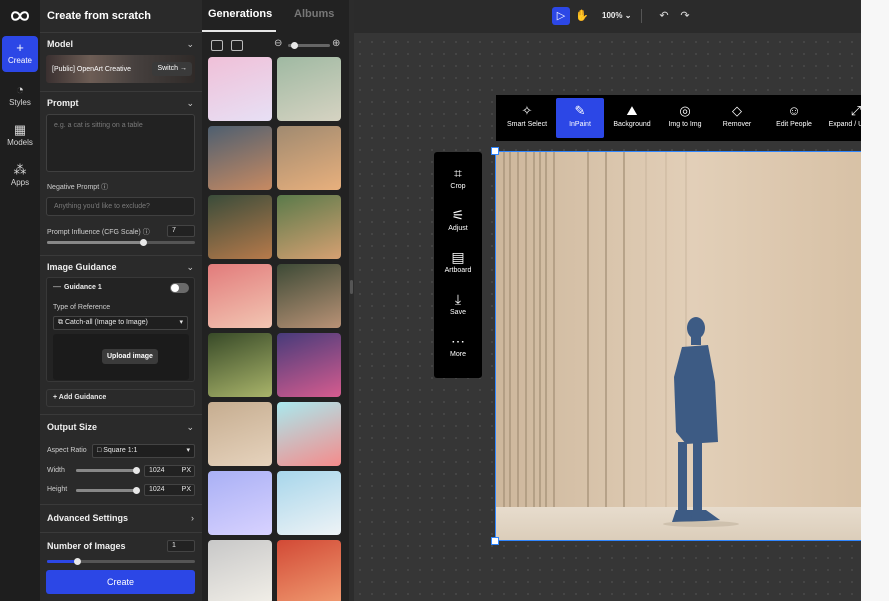 The image size is (889, 601). What do you see at coordinates (240, 14) in the screenshot?
I see `tab-generations: Generations` at bounding box center [240, 14].